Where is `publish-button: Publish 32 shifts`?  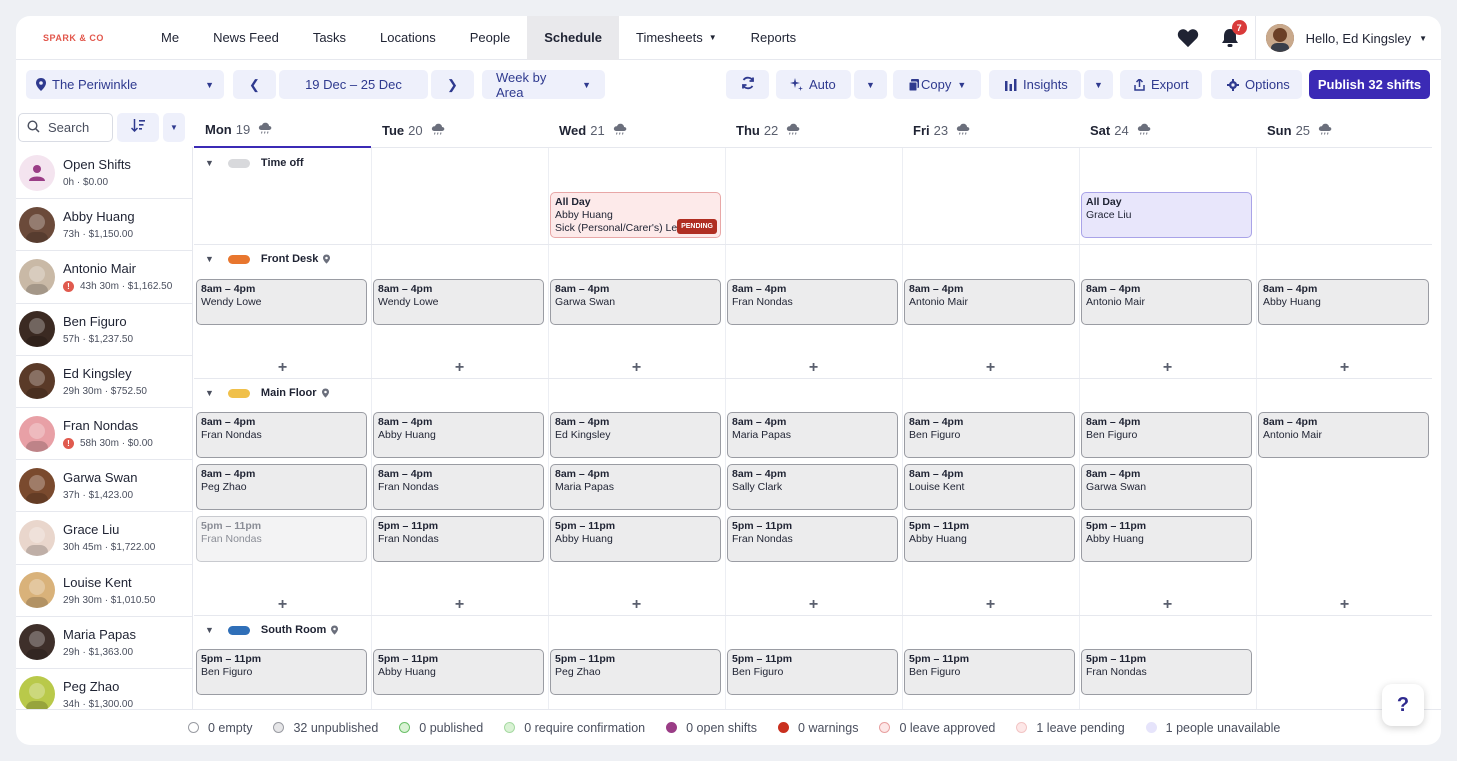 publish-button: Publish 32 shifts is located at coordinates (1369, 84).